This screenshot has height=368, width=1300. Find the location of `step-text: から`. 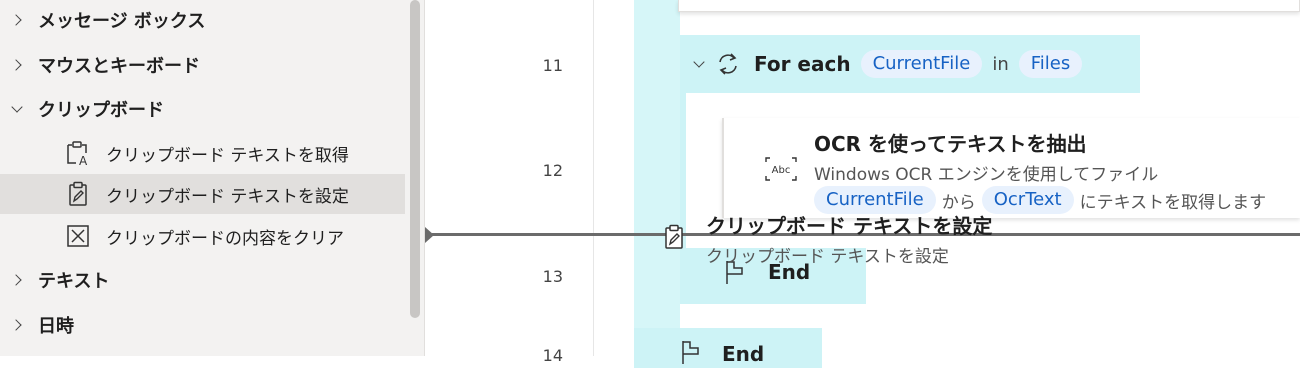

step-text: から is located at coordinates (958, 202).